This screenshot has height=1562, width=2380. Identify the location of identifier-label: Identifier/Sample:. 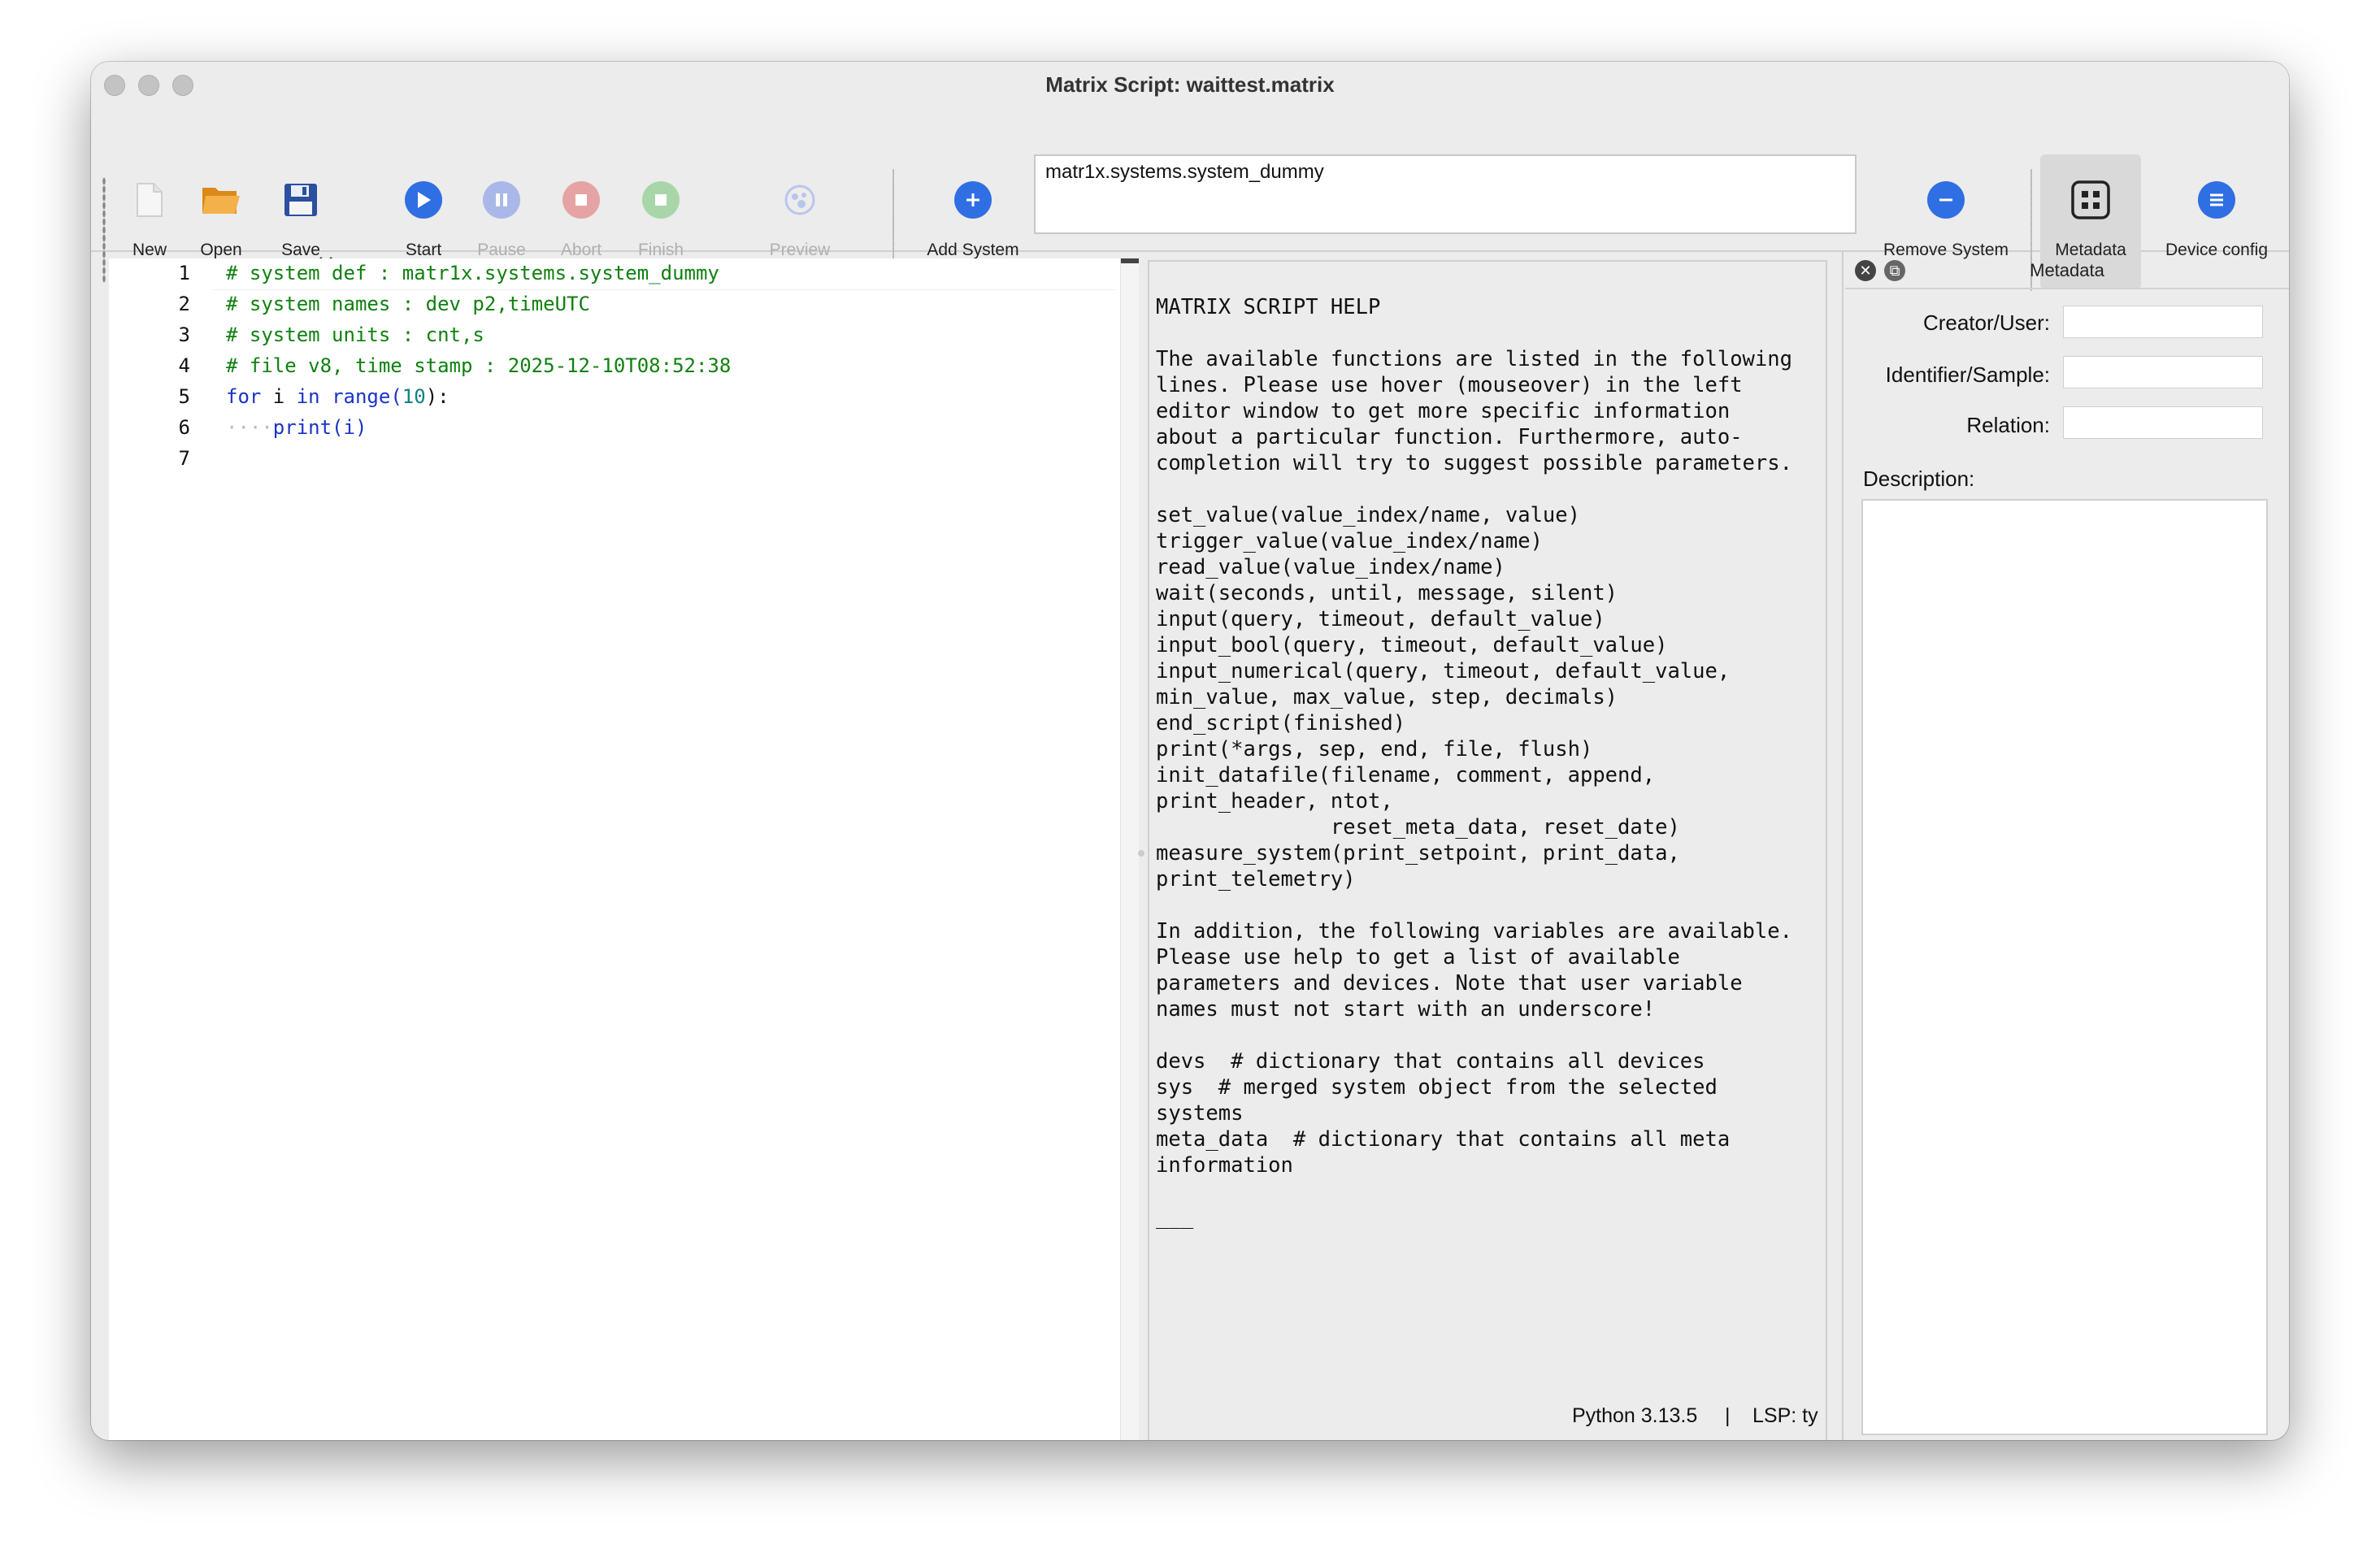
(1967, 375).